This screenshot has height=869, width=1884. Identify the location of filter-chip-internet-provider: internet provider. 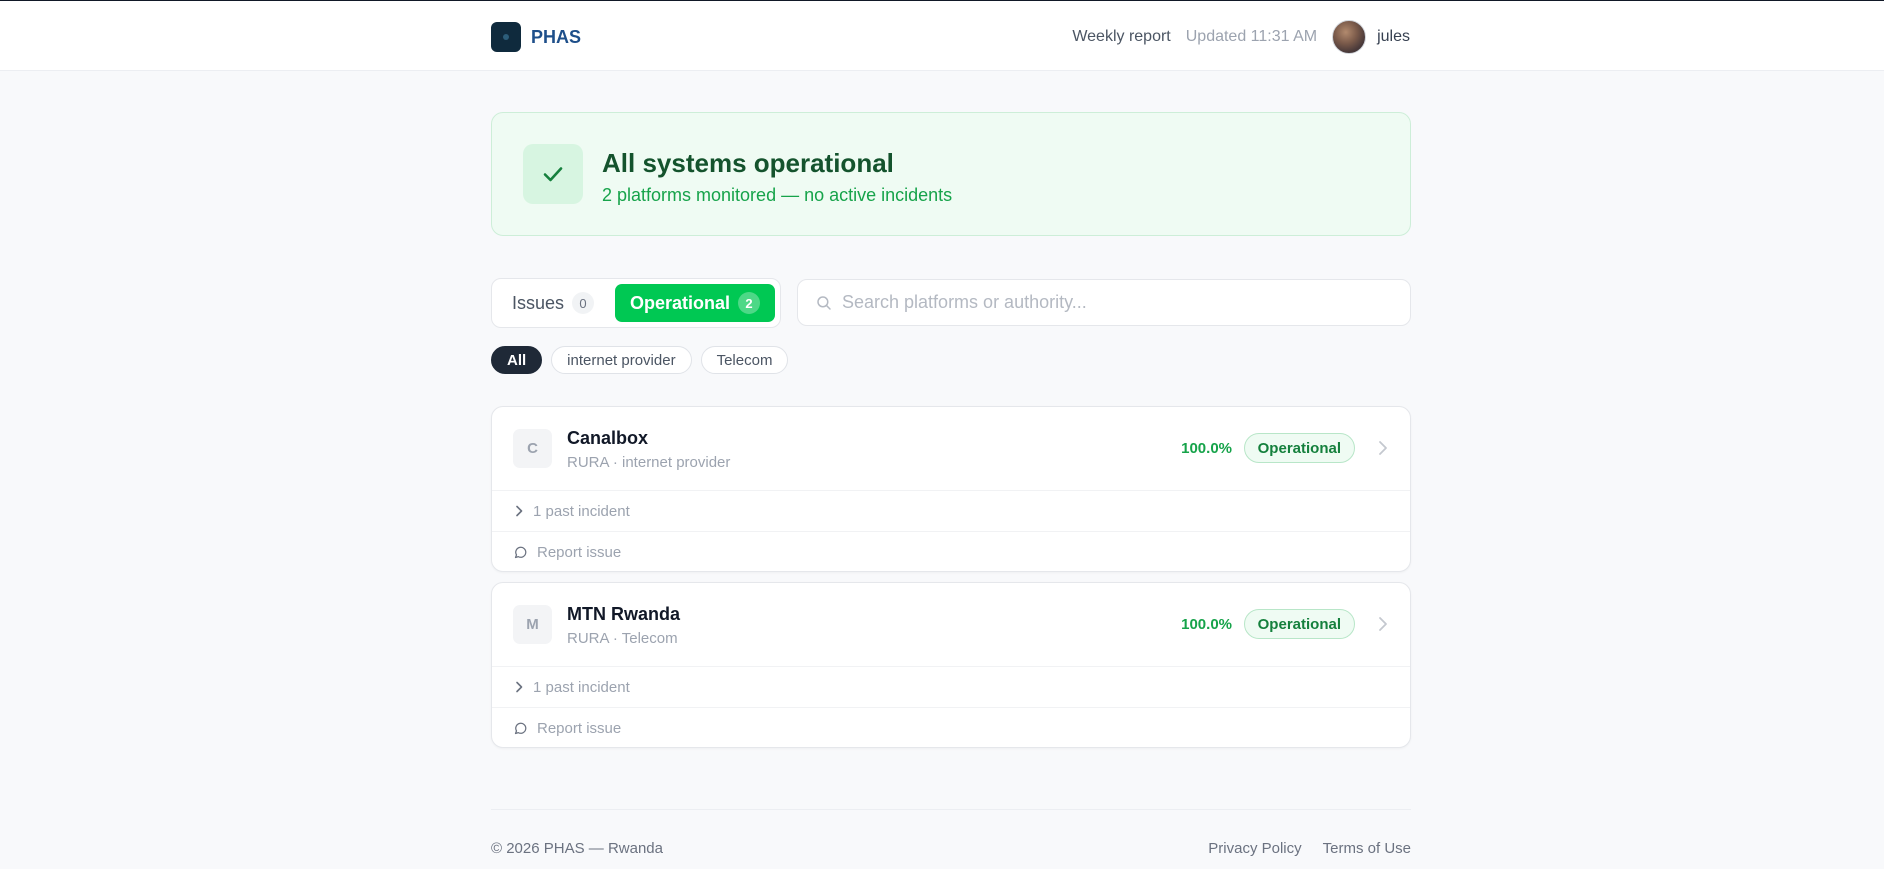
(621, 360).